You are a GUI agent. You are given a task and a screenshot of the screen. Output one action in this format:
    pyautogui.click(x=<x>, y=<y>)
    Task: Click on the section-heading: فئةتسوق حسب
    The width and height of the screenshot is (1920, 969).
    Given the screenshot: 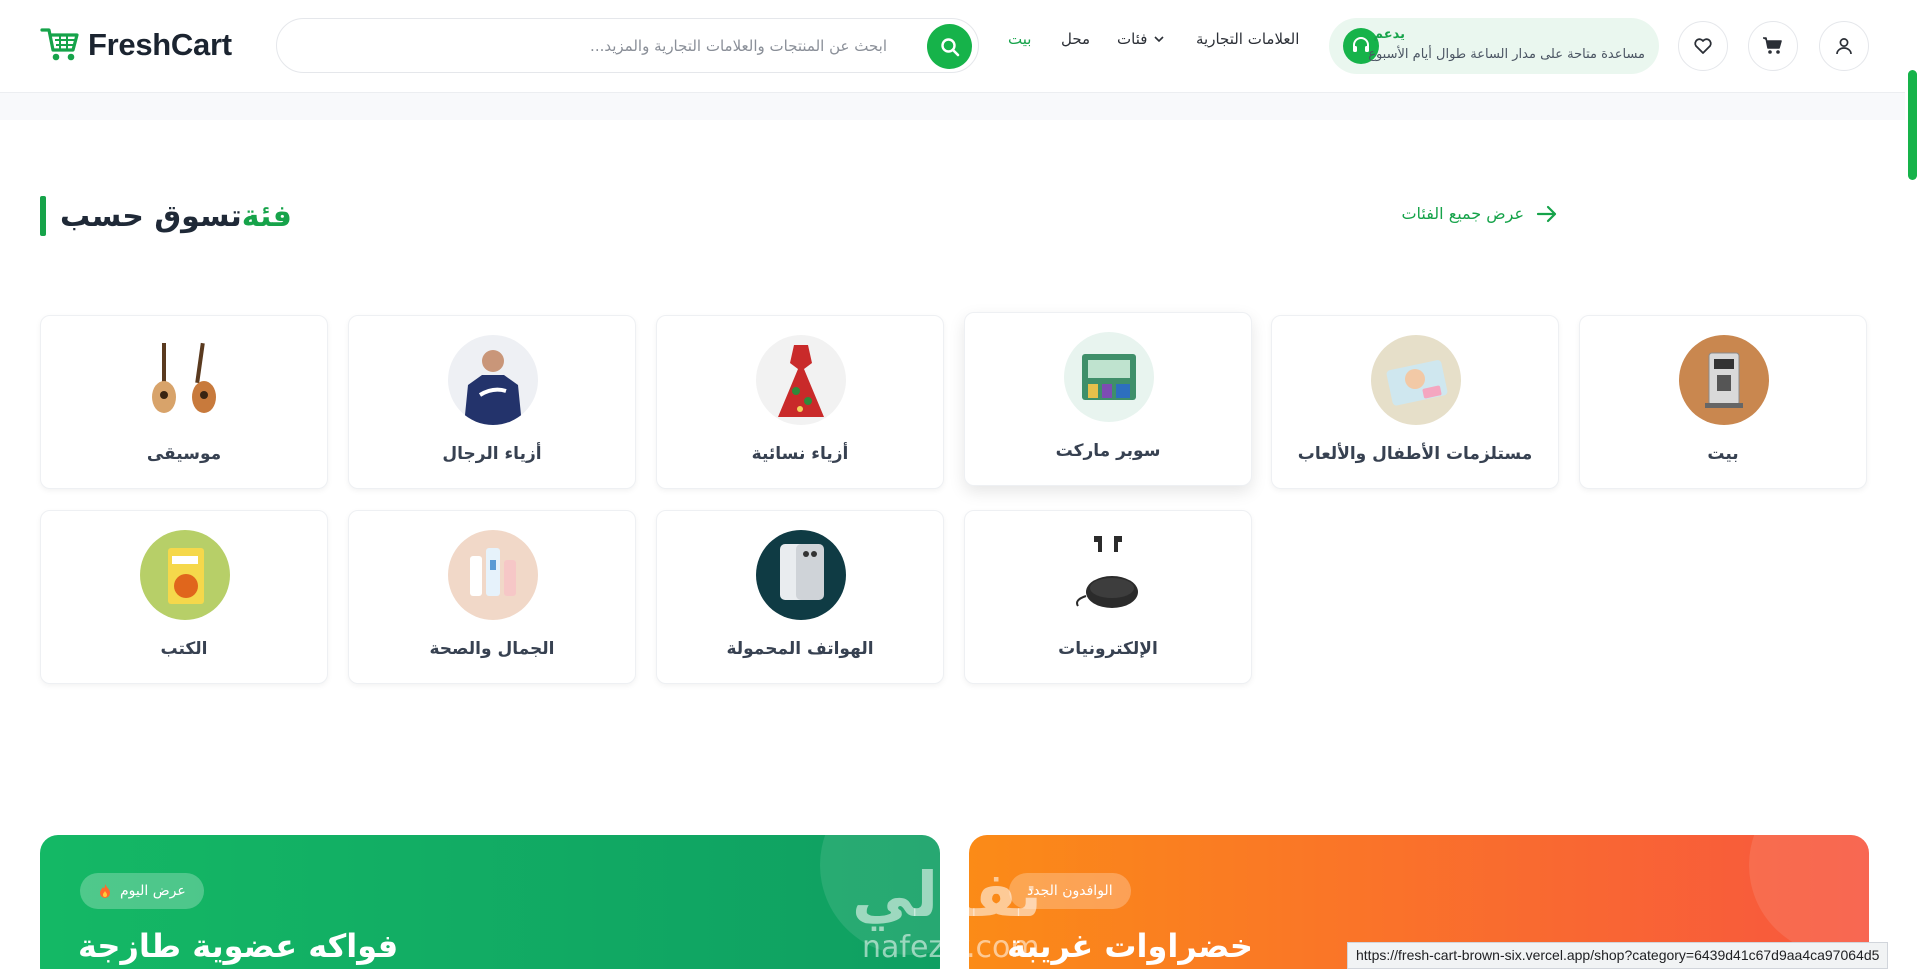 What is the action you would take?
    pyautogui.click(x=166, y=216)
    